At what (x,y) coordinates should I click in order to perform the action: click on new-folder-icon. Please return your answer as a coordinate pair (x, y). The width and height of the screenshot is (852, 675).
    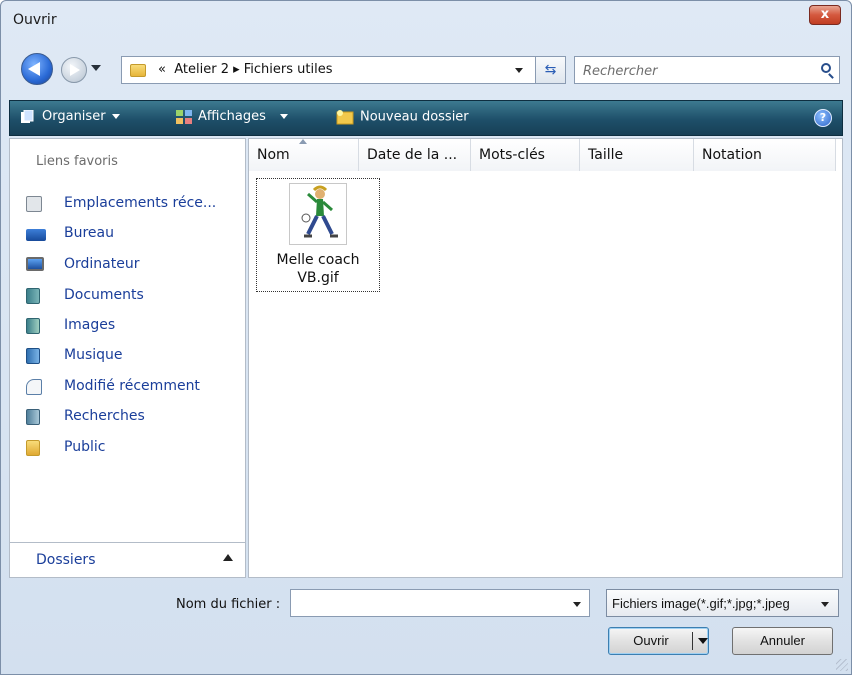
    Looking at the image, I should click on (345, 117).